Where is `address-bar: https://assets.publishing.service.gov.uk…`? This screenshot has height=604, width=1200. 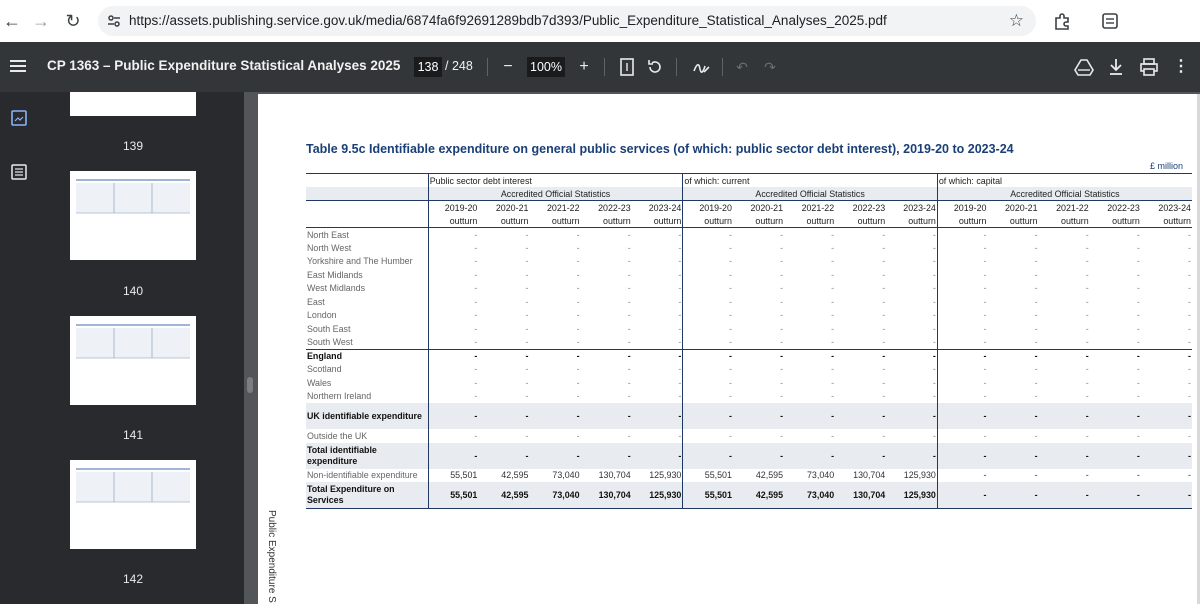 address-bar: https://assets.publishing.service.gov.uk… is located at coordinates (567, 21).